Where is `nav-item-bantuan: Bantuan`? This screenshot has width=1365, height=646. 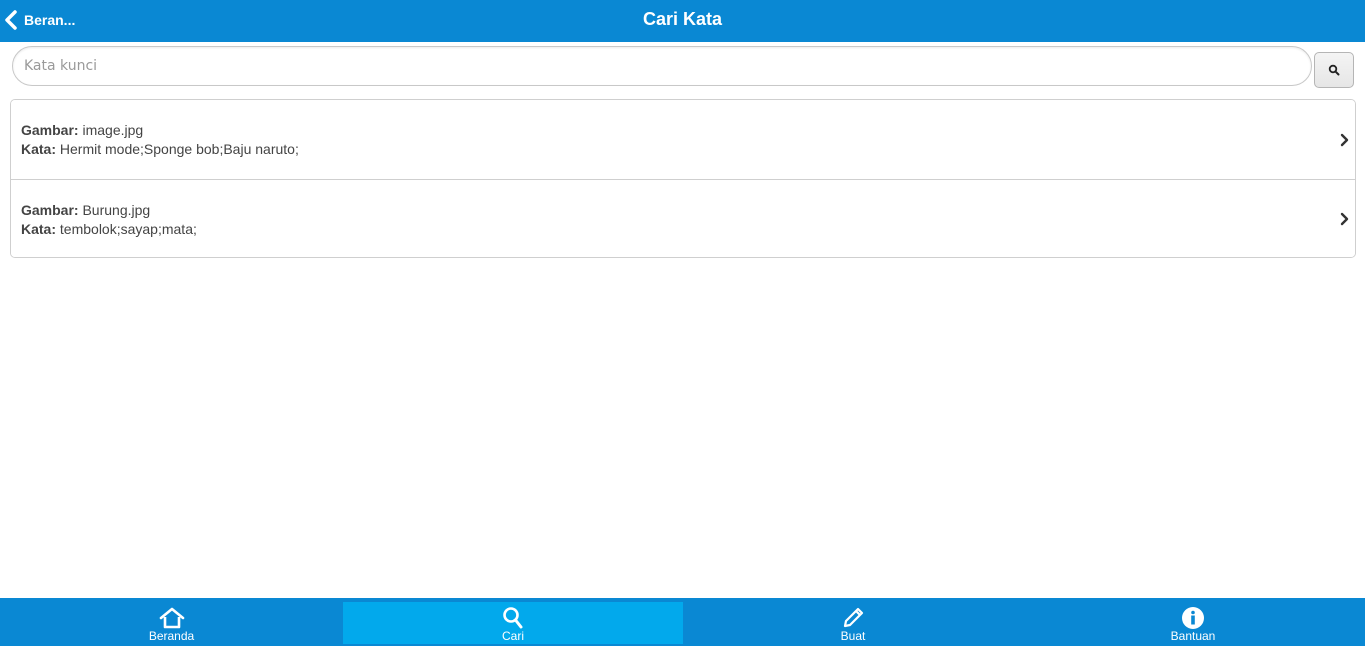 nav-item-bantuan: Bantuan is located at coordinates (1193, 623).